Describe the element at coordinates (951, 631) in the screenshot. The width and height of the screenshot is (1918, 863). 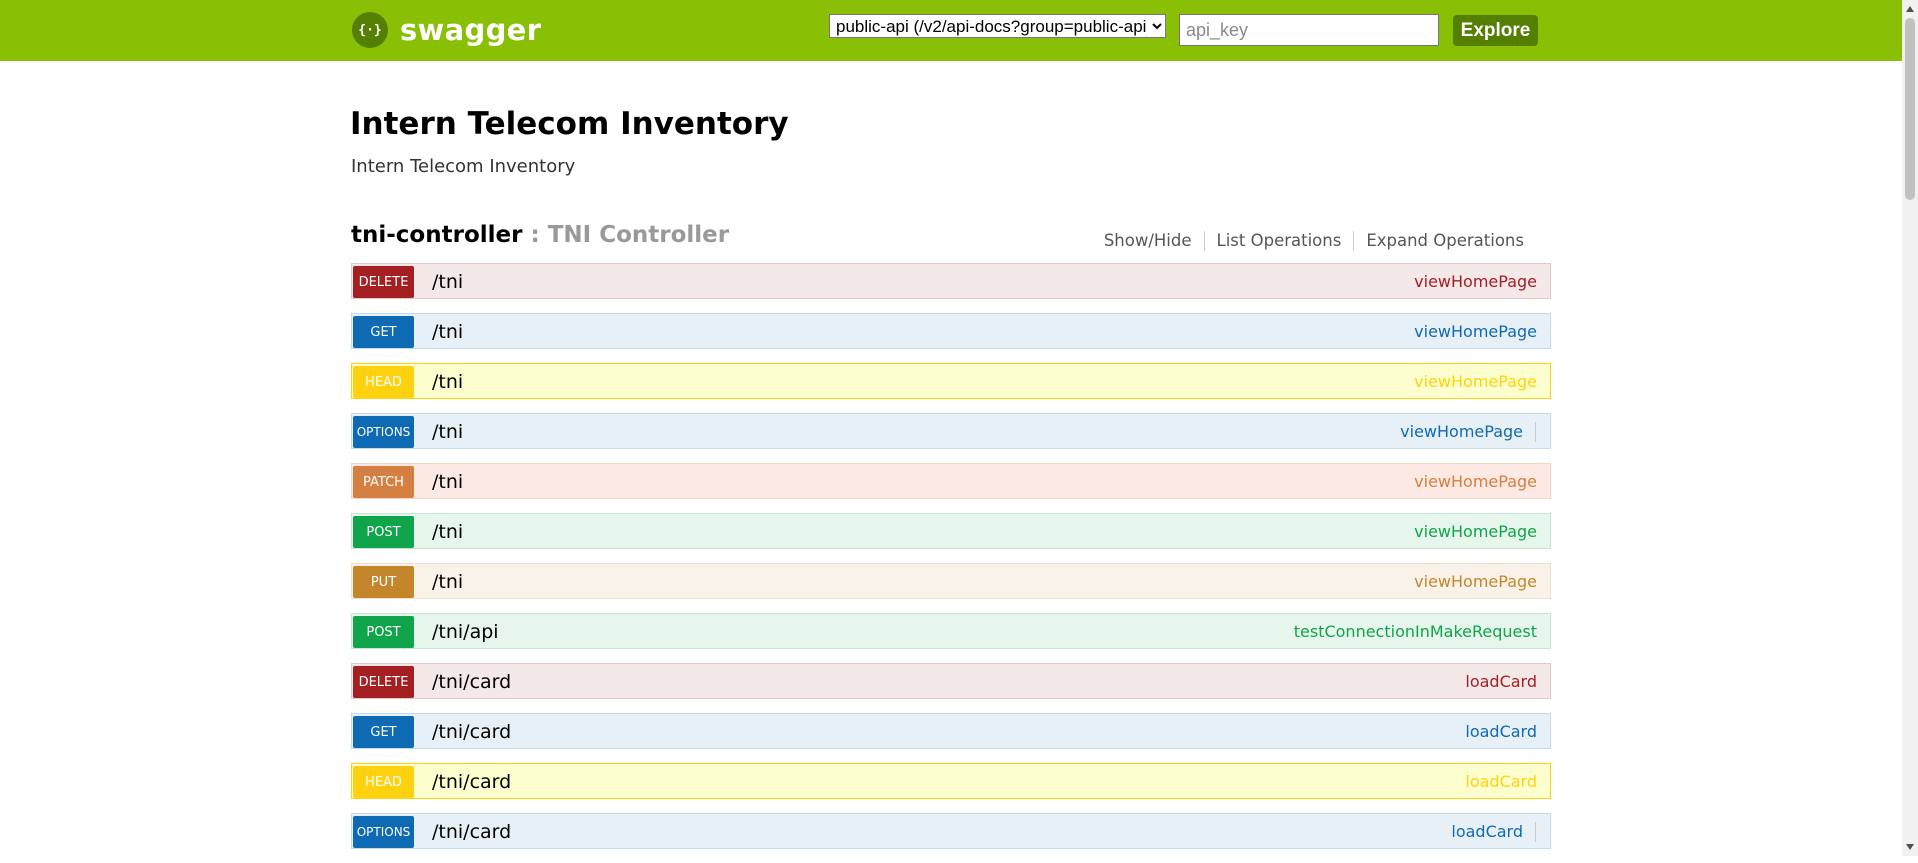
I see `operation-row-post: POST/tni/api testConnectionInMakeRequest` at that location.